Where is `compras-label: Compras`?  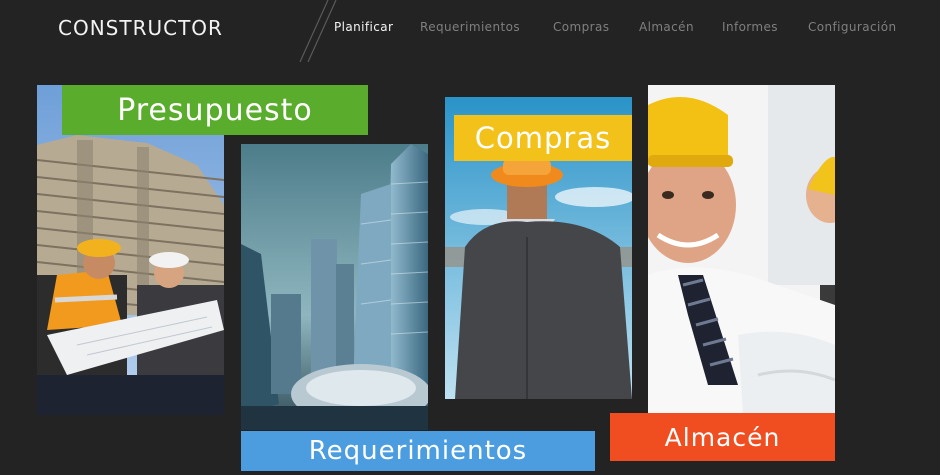 compras-label: Compras is located at coordinates (543, 138).